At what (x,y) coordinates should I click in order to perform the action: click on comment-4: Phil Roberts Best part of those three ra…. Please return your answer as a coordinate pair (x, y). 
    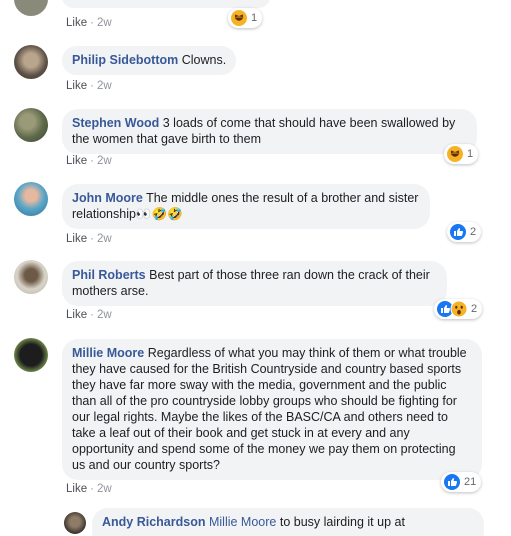
    Looking at the image, I should click on (262, 293).